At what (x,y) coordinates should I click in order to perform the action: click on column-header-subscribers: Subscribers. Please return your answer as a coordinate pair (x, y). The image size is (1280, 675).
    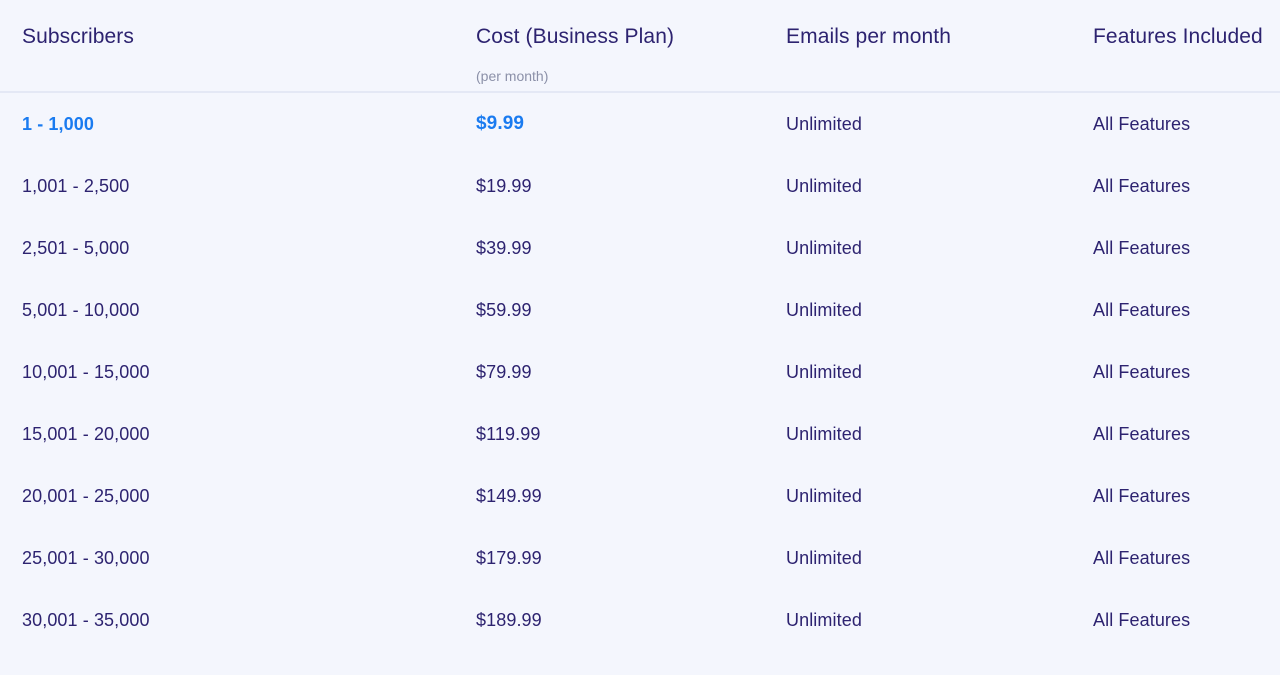
    Looking at the image, I should click on (78, 36).